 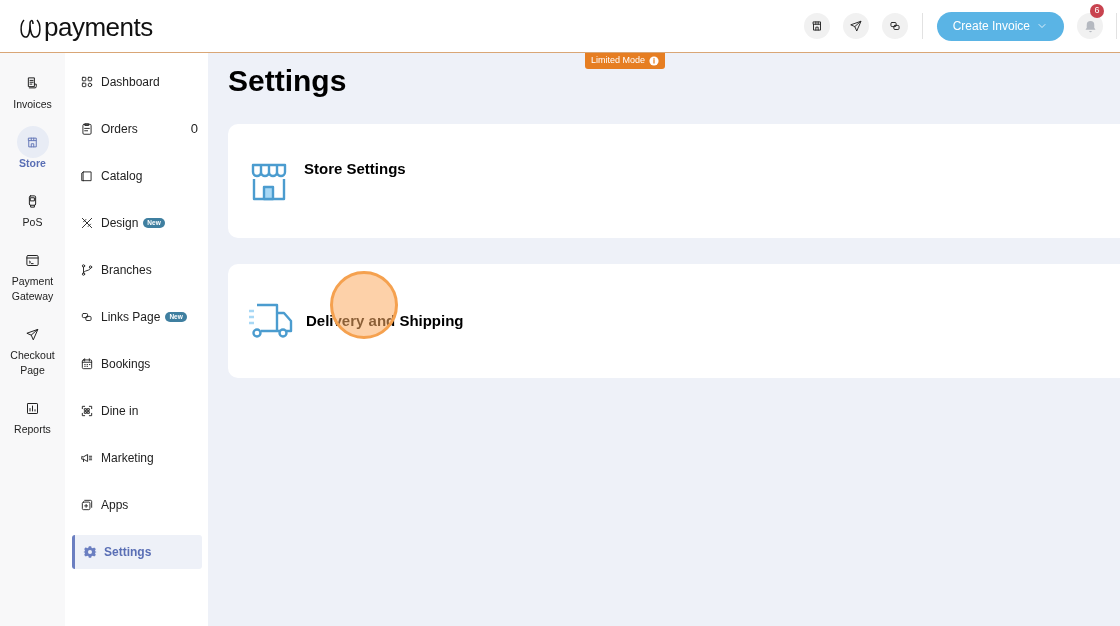 I want to click on notification-badge: 6, so click(x=1097, y=11).